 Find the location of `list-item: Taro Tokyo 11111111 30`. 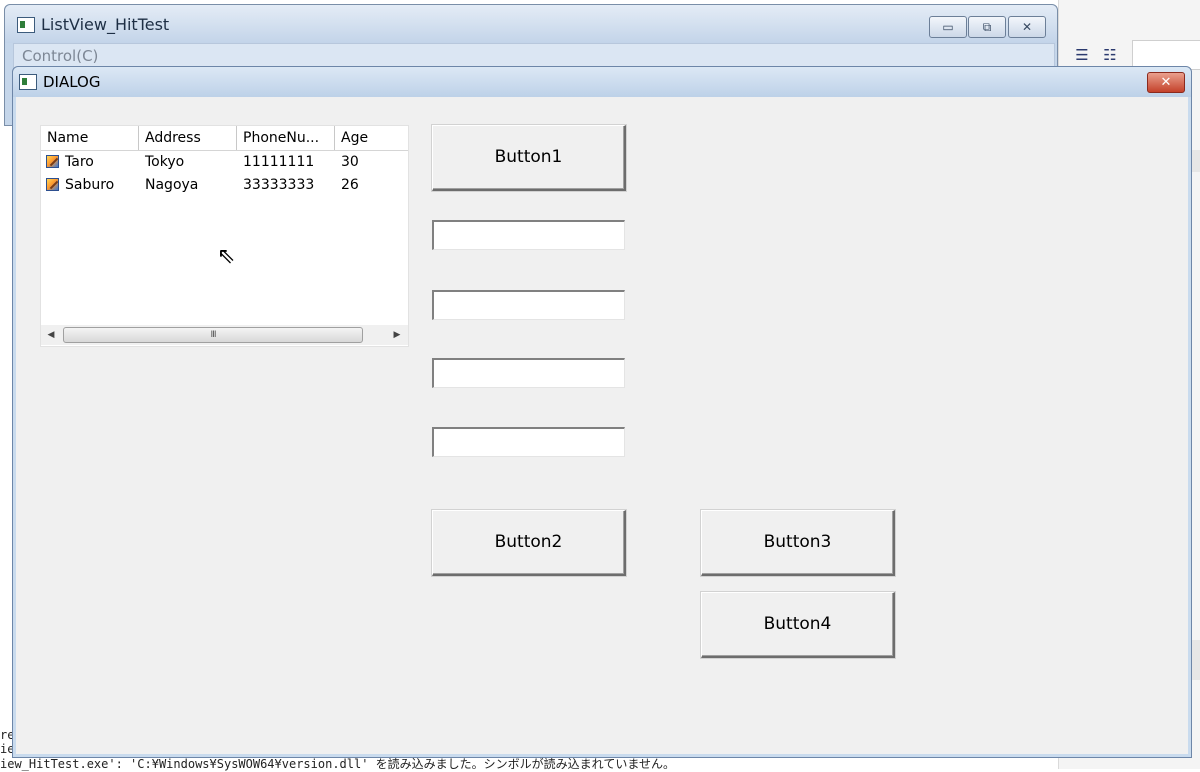

list-item: Taro Tokyo 11111111 30 is located at coordinates (224, 162).